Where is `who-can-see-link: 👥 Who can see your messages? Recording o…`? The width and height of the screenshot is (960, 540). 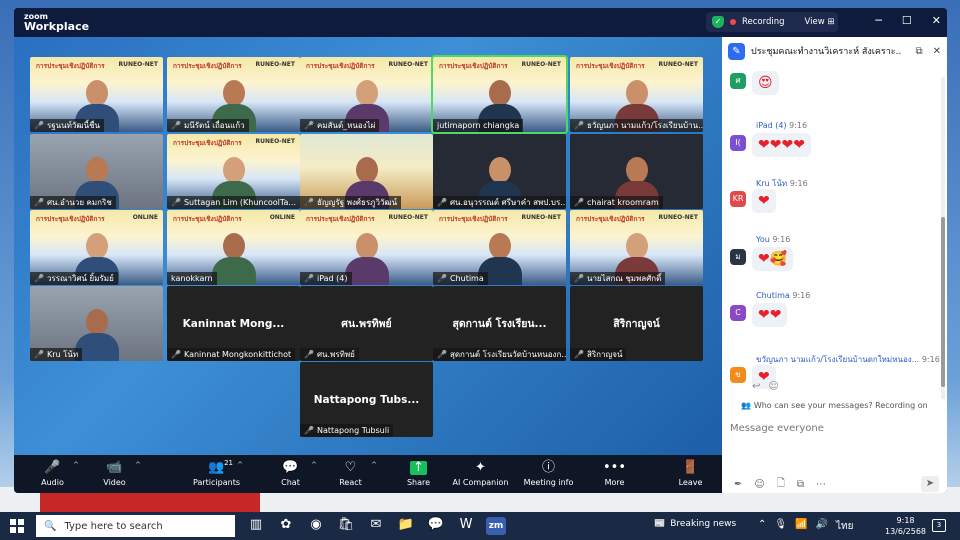
who-can-see-link: 👥 Who can see your messages? Recording o… is located at coordinates (834, 405).